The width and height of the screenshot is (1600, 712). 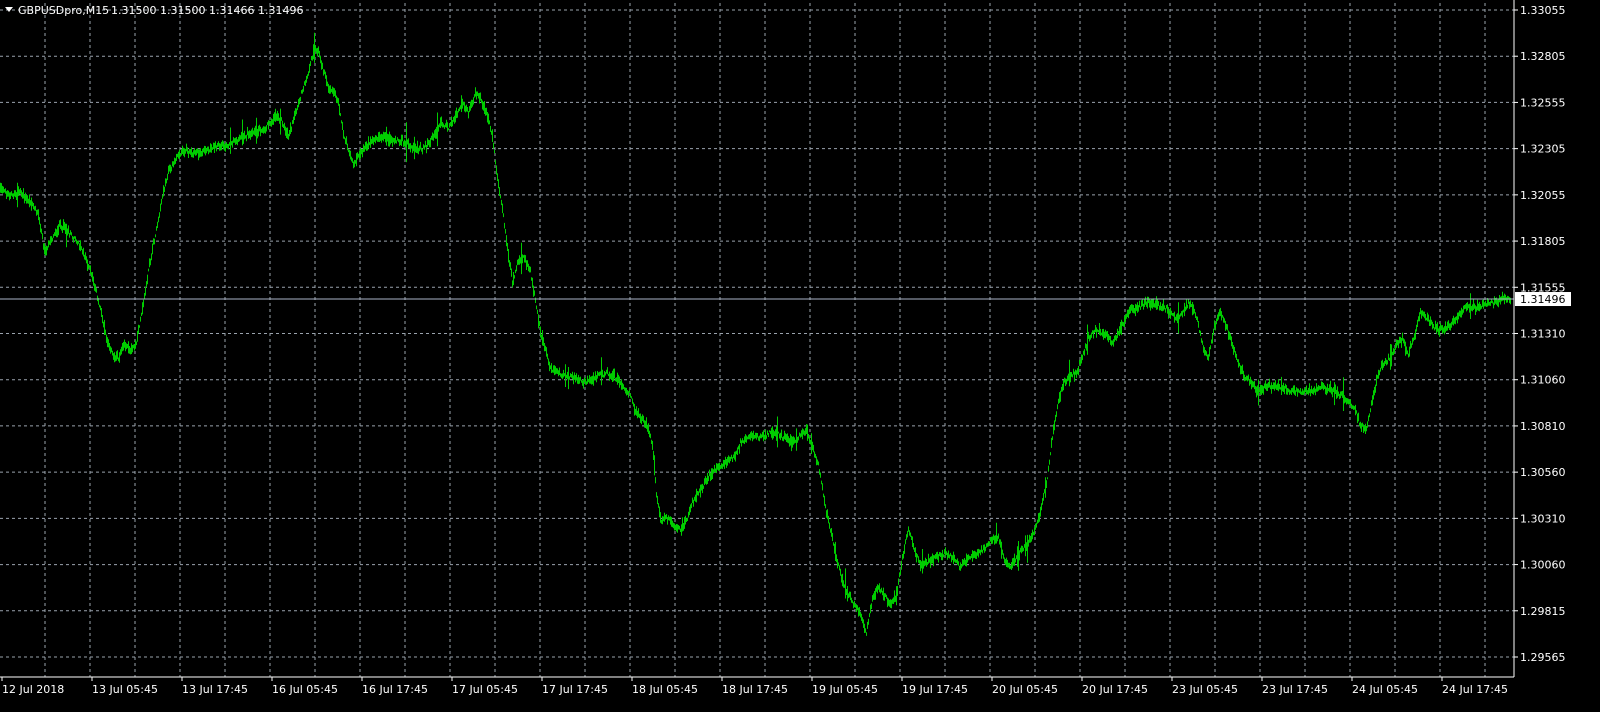 What do you see at coordinates (1543, 611) in the screenshot?
I see `y-tick-label: 1.29815` at bounding box center [1543, 611].